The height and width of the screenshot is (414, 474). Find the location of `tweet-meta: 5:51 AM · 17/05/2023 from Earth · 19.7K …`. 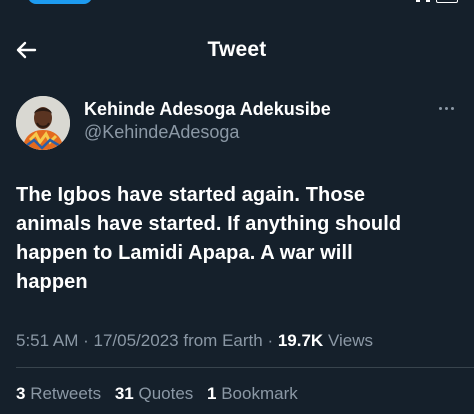

tweet-meta: 5:51 AM · 17/05/2023 from Earth · 19.7K … is located at coordinates (194, 341).